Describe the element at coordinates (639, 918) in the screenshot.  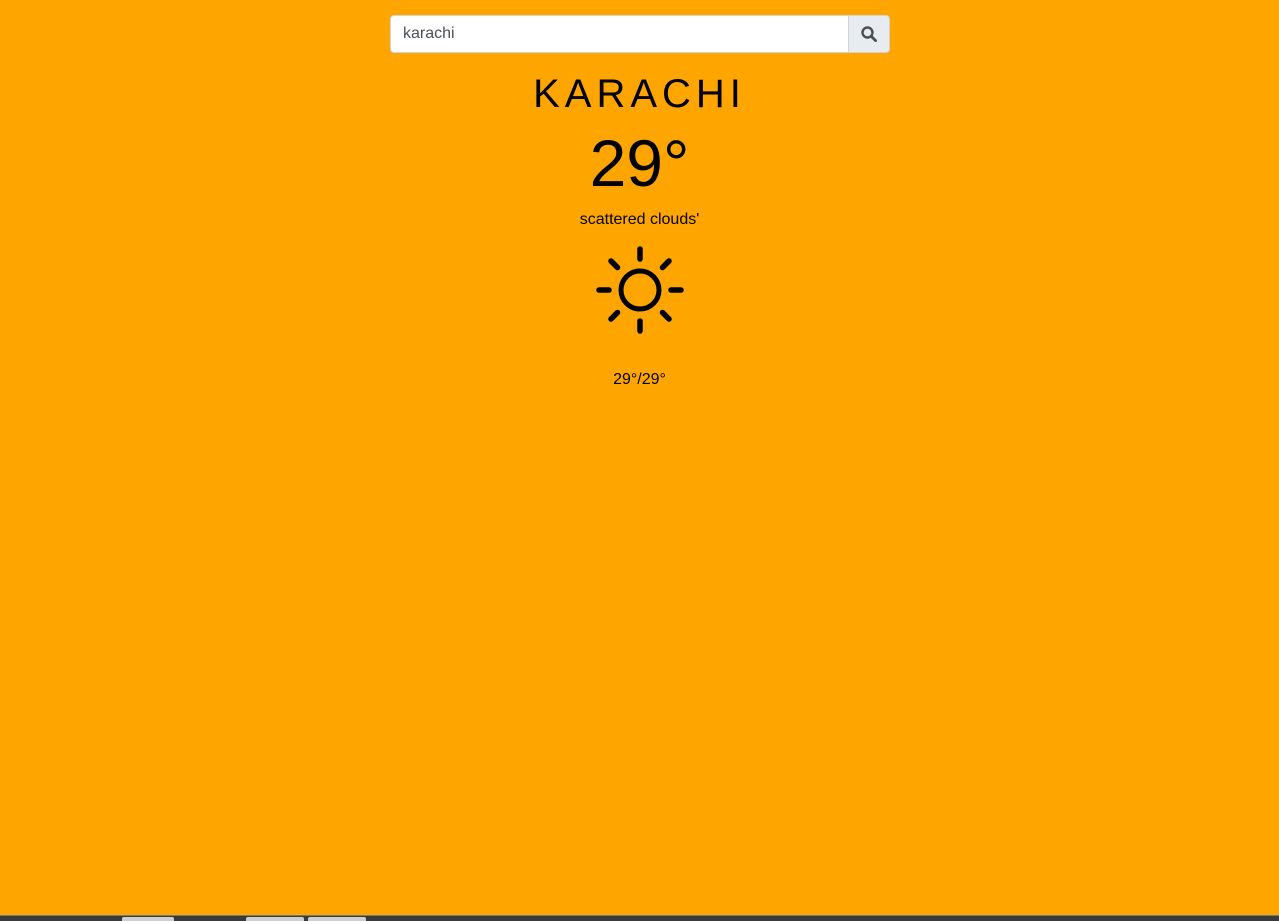
I see `taskbar` at that location.